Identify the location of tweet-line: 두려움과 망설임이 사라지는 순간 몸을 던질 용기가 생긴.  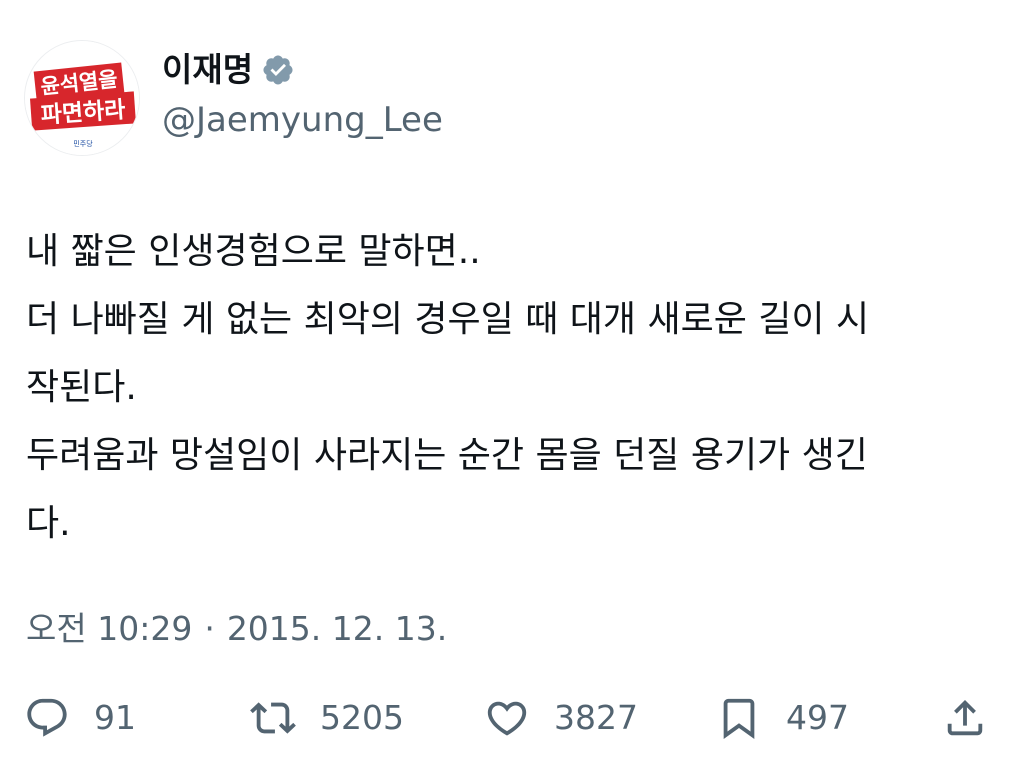
(447, 455).